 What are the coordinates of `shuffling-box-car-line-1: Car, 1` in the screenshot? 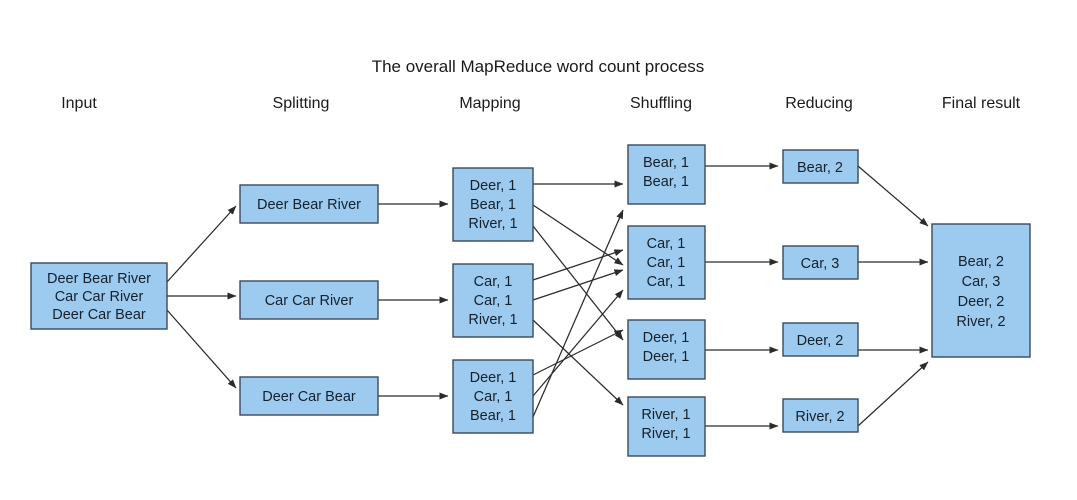 It's located at (666, 244).